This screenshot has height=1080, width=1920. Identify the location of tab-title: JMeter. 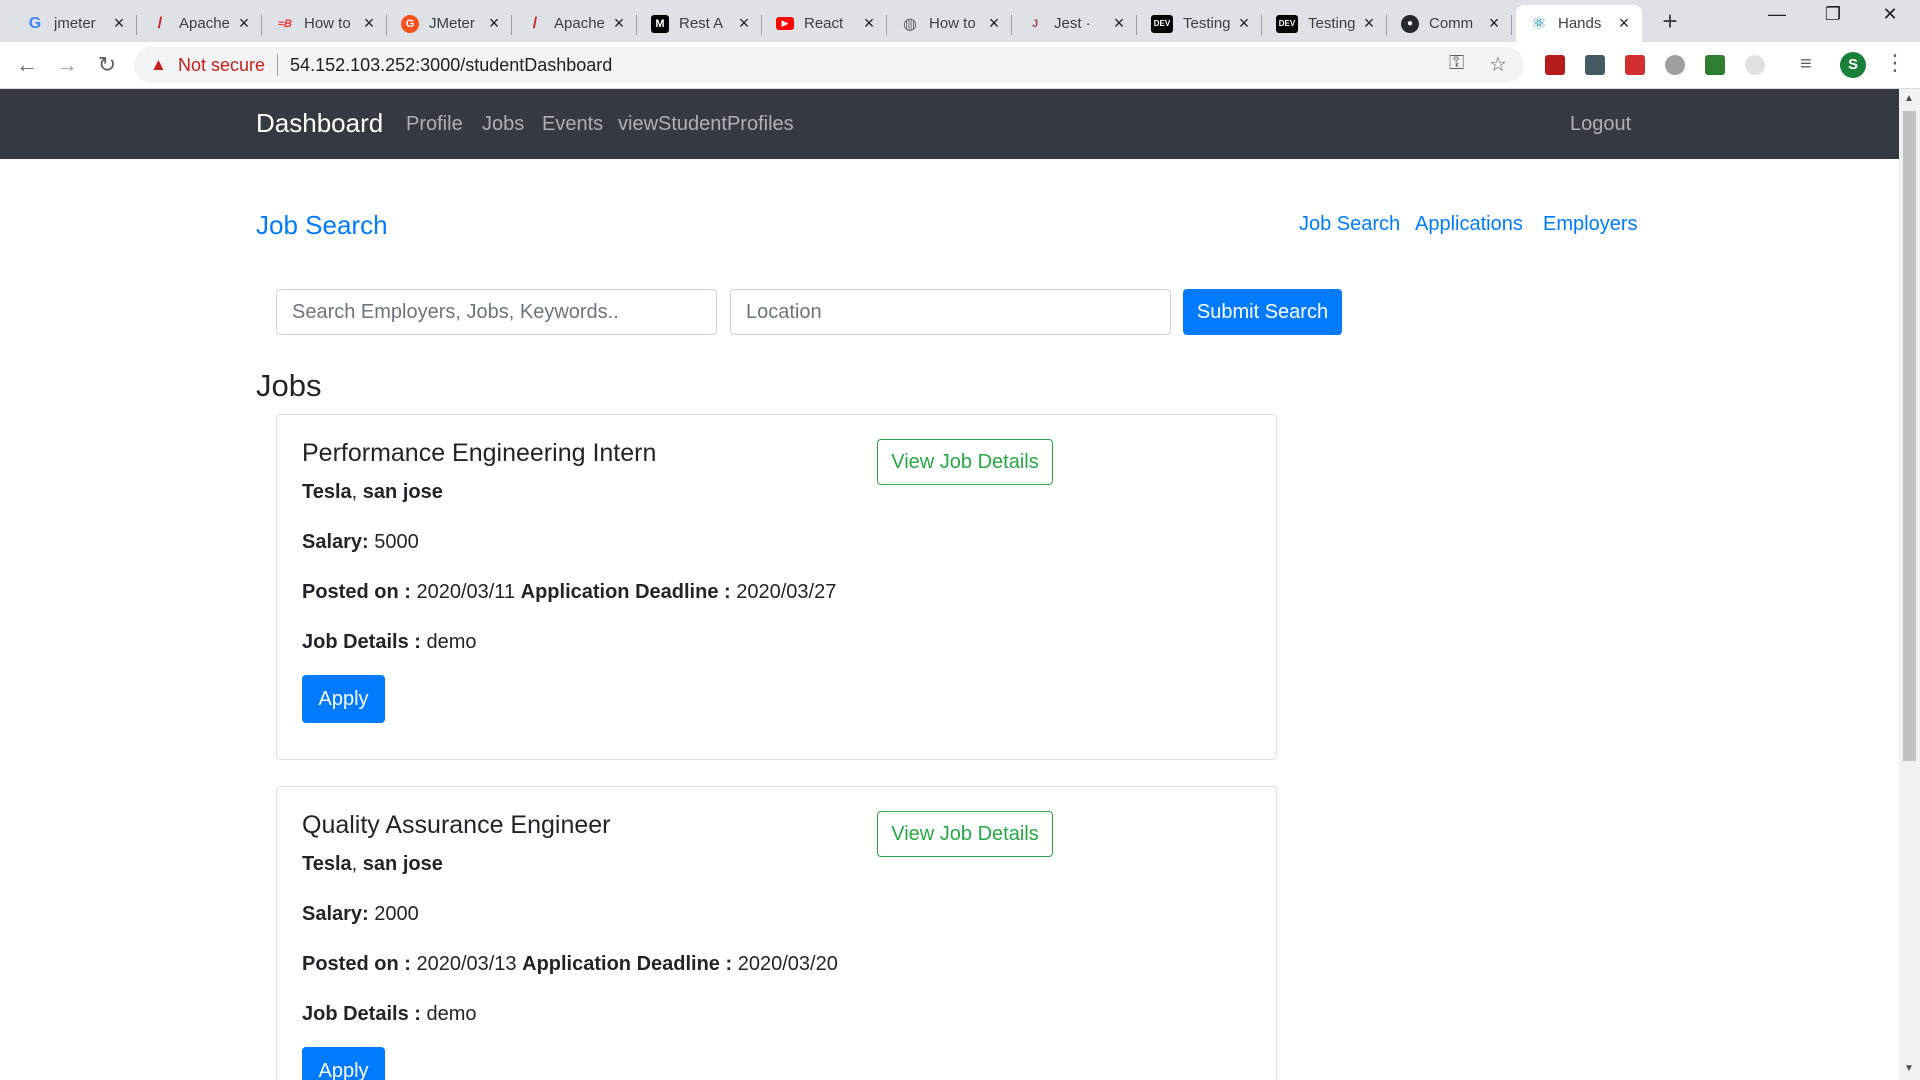
(452, 23).